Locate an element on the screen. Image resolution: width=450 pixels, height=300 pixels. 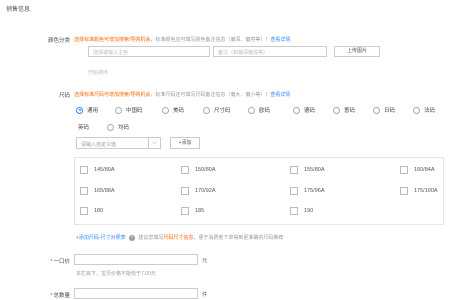
section-title: 销售信息 is located at coordinates (18, 10).